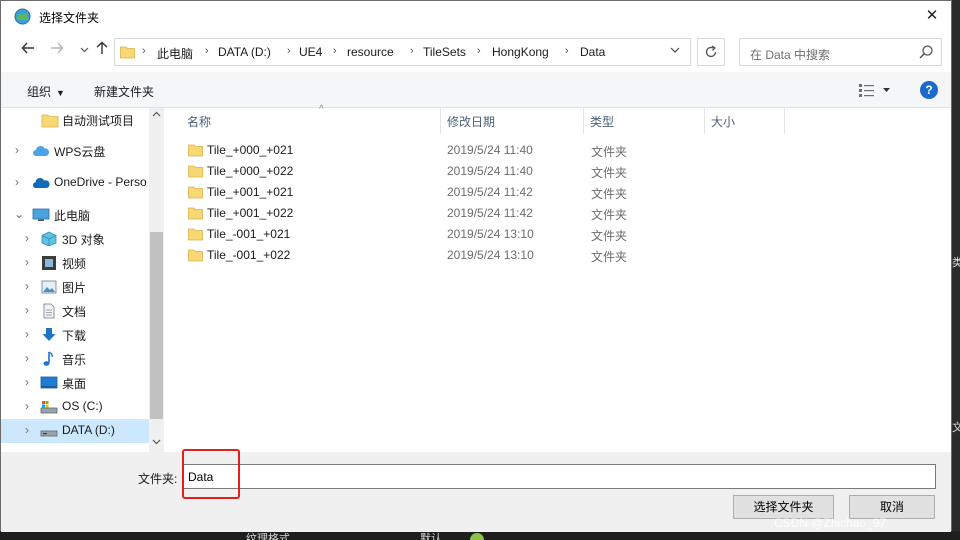 Image resolution: width=960 pixels, height=540 pixels. Describe the element at coordinates (250, 171) in the screenshot. I see `file-name: Tile_+000_+022` at that location.